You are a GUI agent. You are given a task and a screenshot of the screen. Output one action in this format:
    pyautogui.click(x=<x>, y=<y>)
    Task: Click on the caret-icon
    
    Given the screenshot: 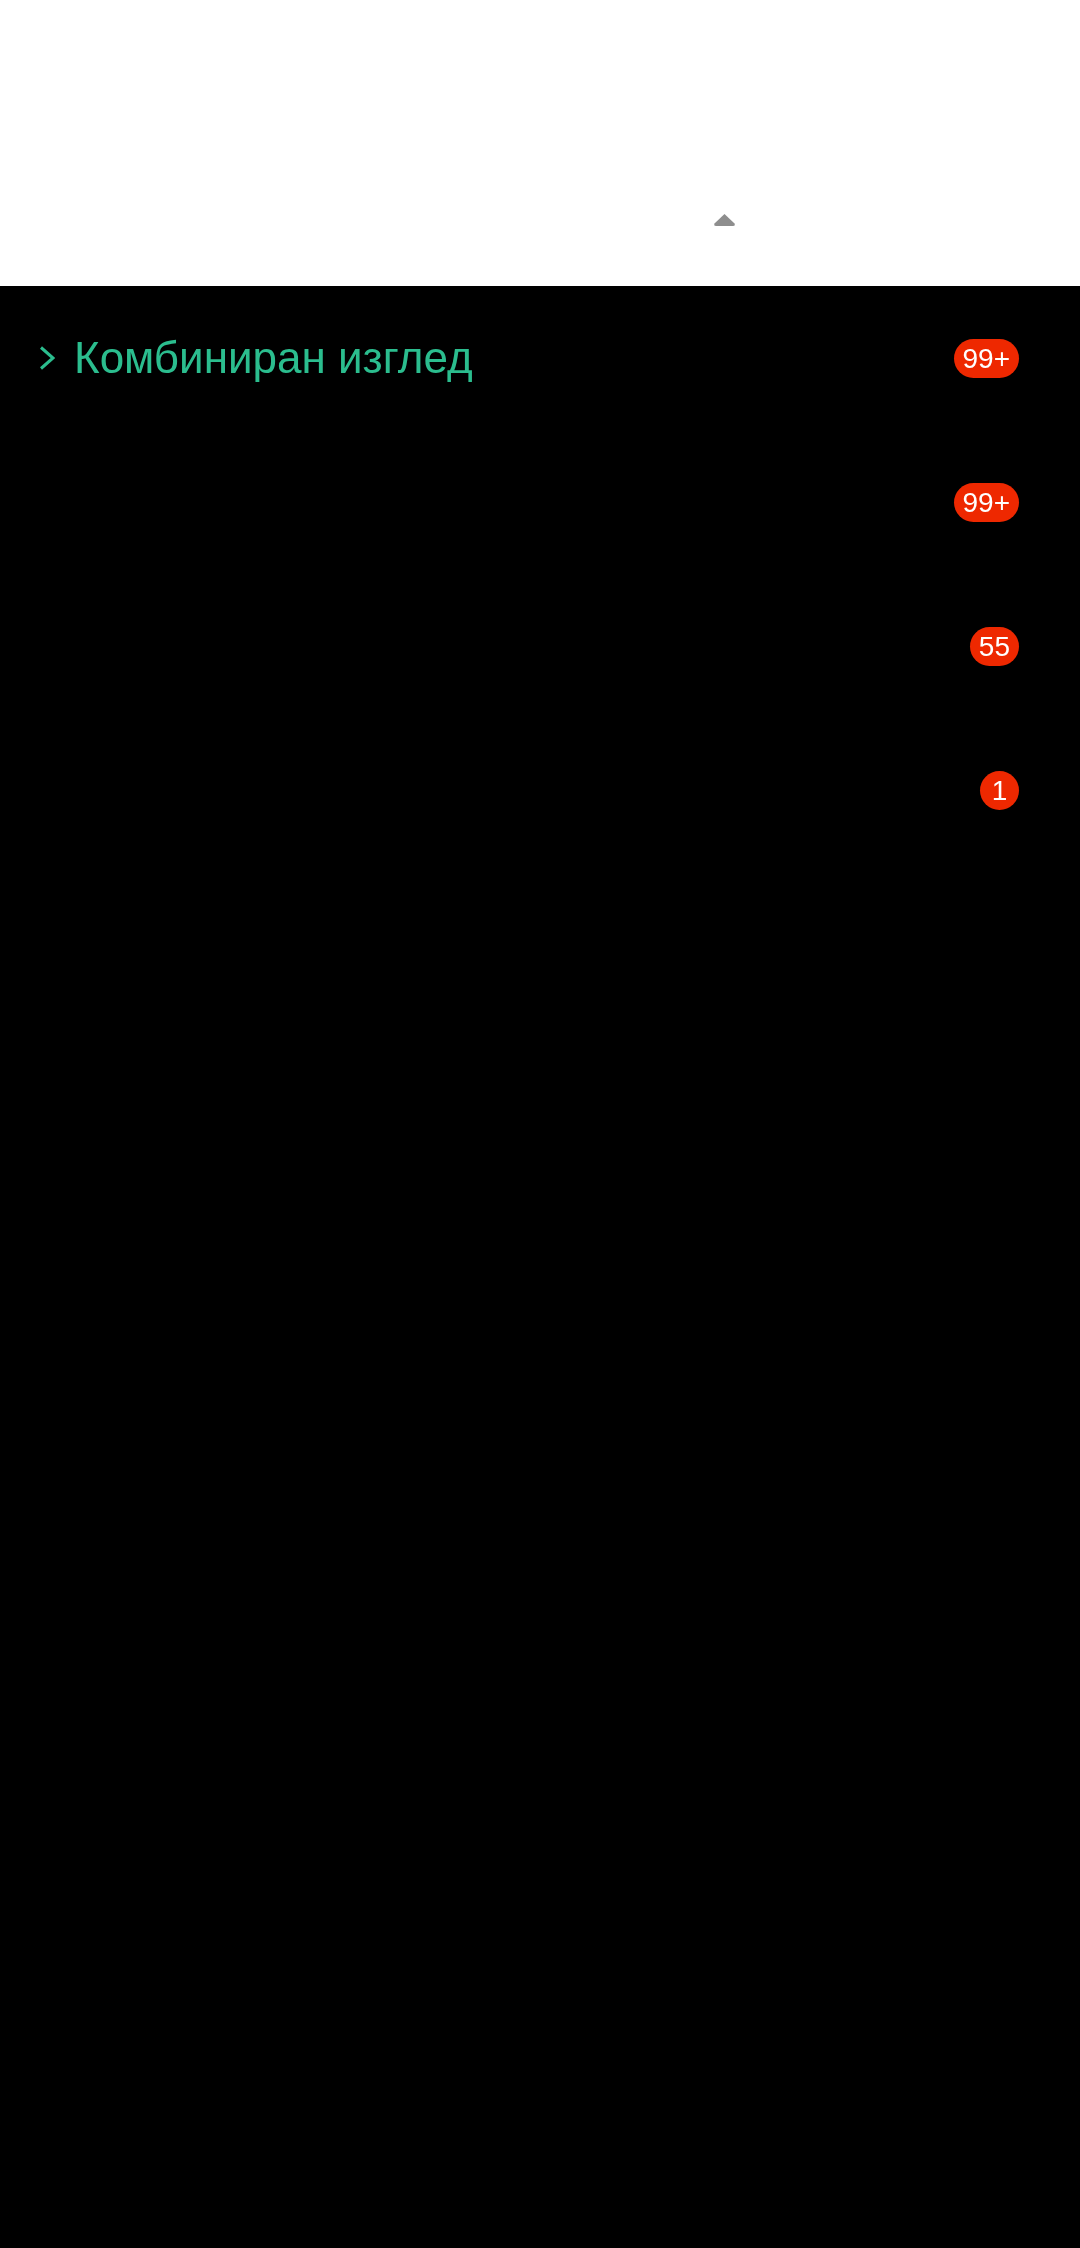 What is the action you would take?
    pyautogui.click(x=724, y=220)
    